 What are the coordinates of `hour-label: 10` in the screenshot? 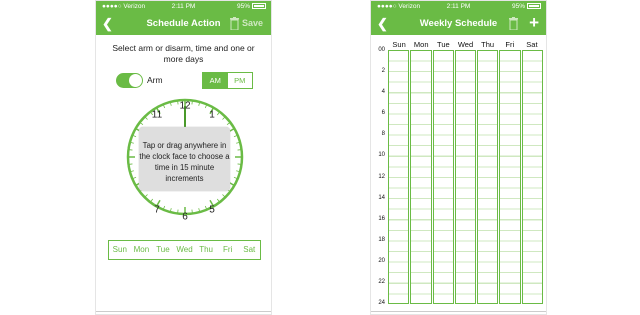 It's located at (381, 155).